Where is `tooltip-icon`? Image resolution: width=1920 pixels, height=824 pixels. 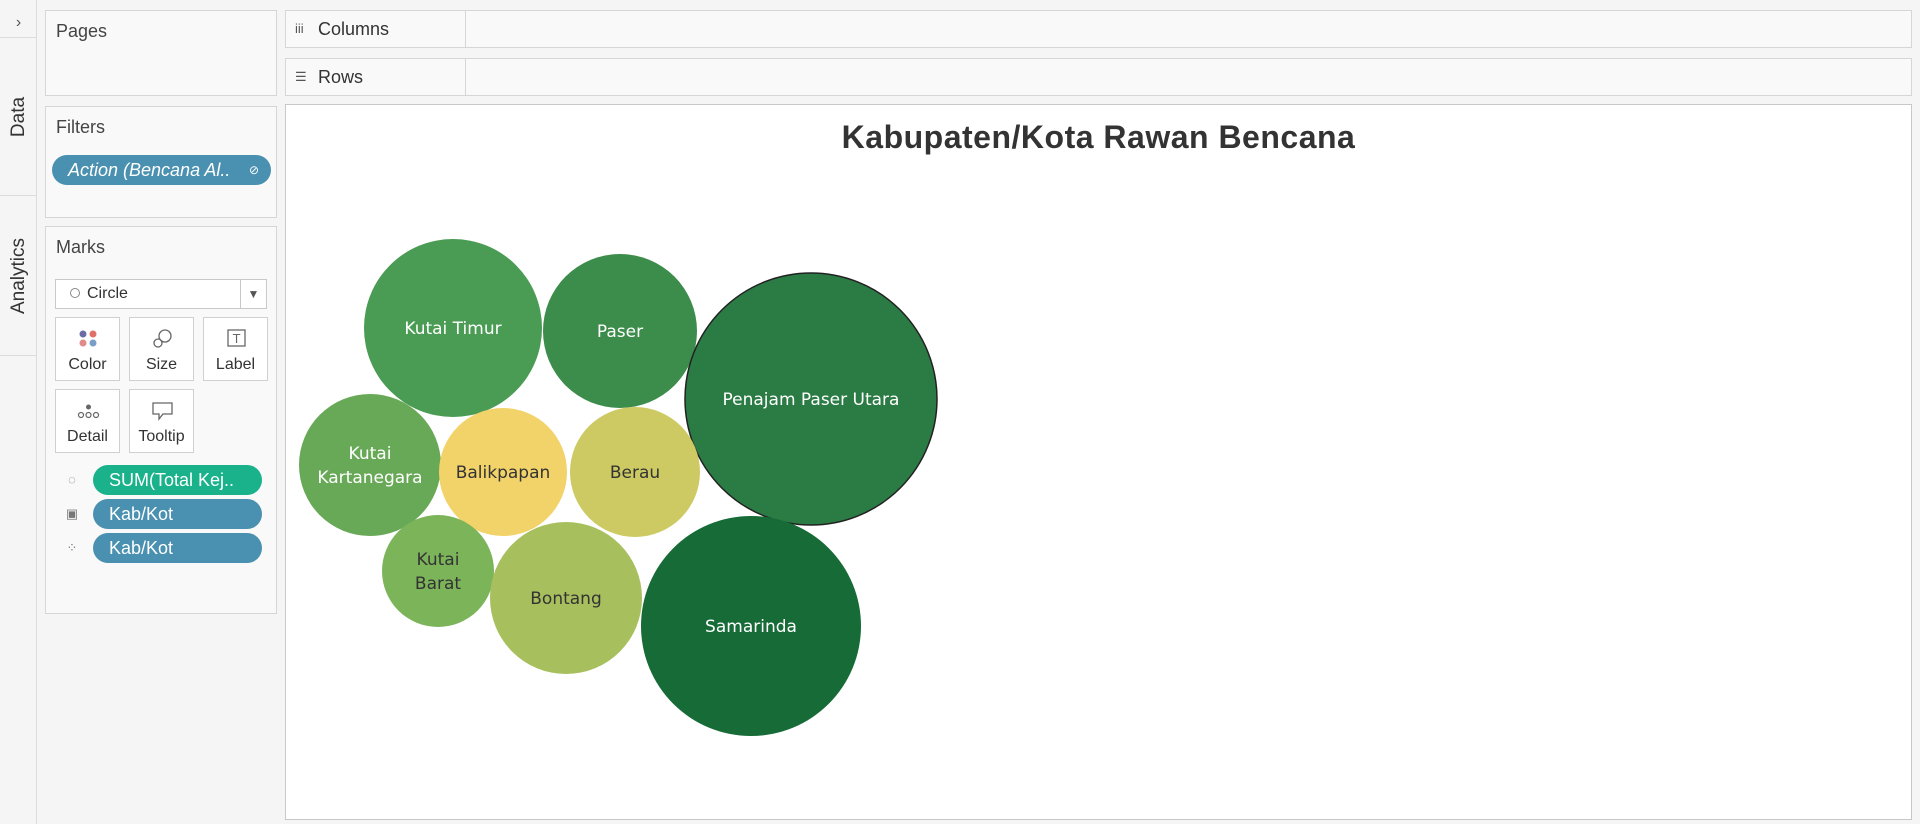
tooltip-icon is located at coordinates (162, 411).